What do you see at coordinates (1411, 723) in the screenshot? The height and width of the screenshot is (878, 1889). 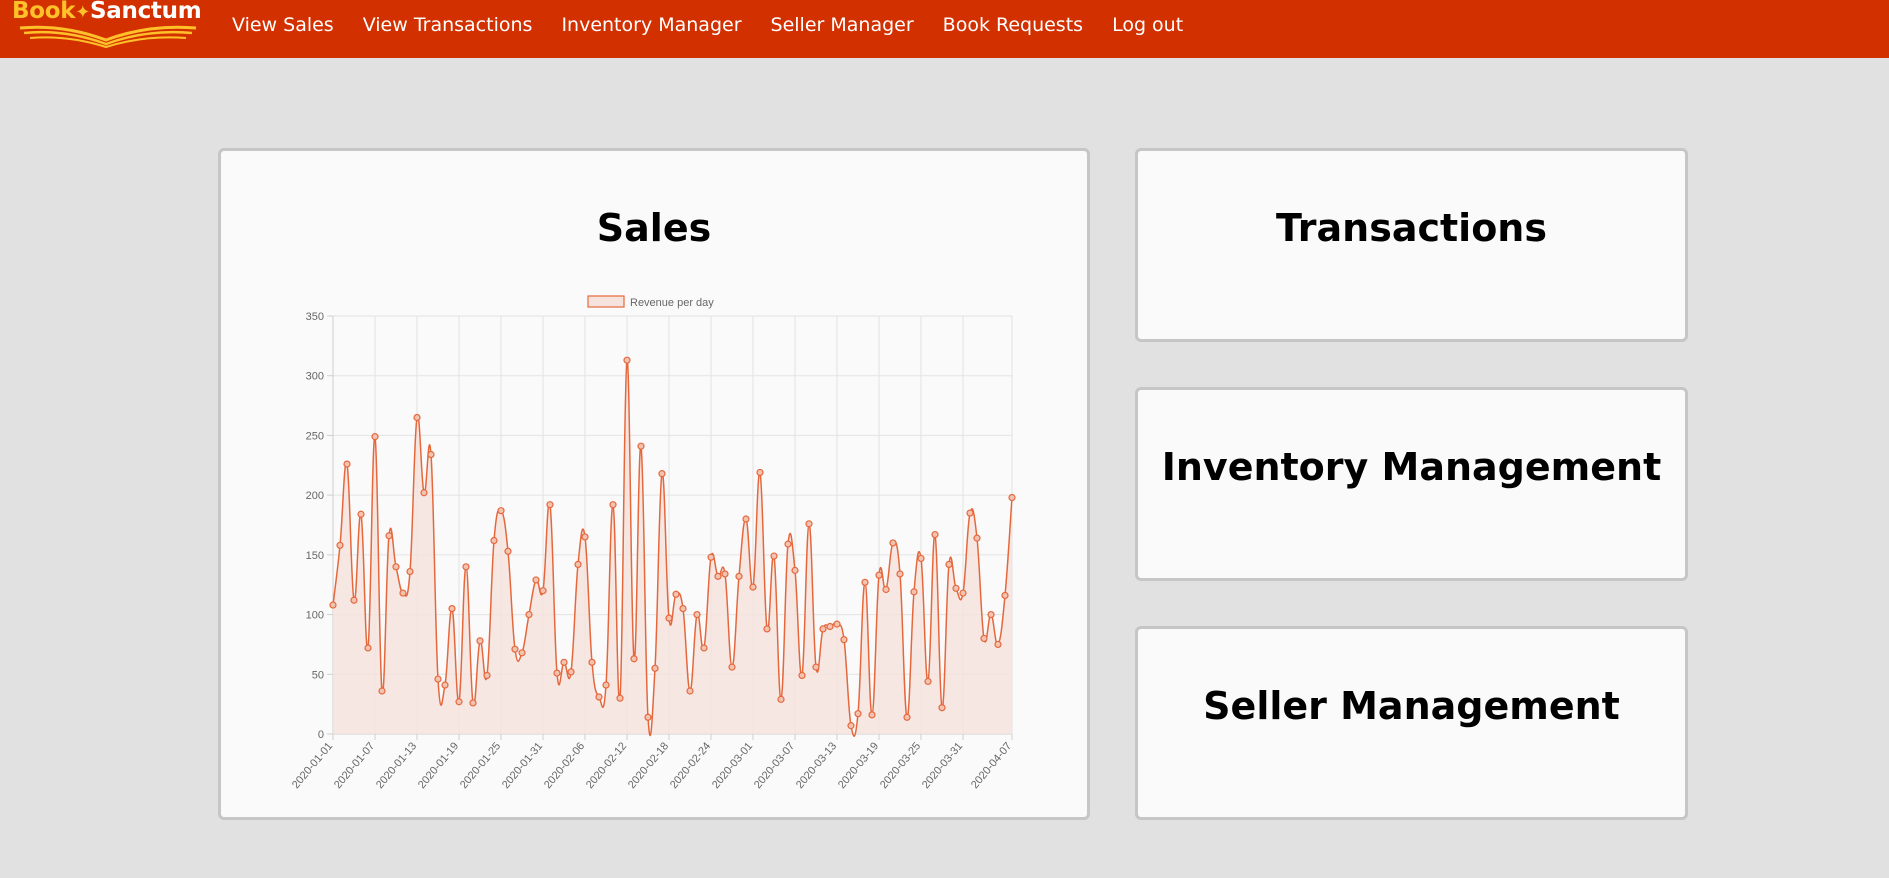 I see `seller-management-card: Seller Management` at bounding box center [1411, 723].